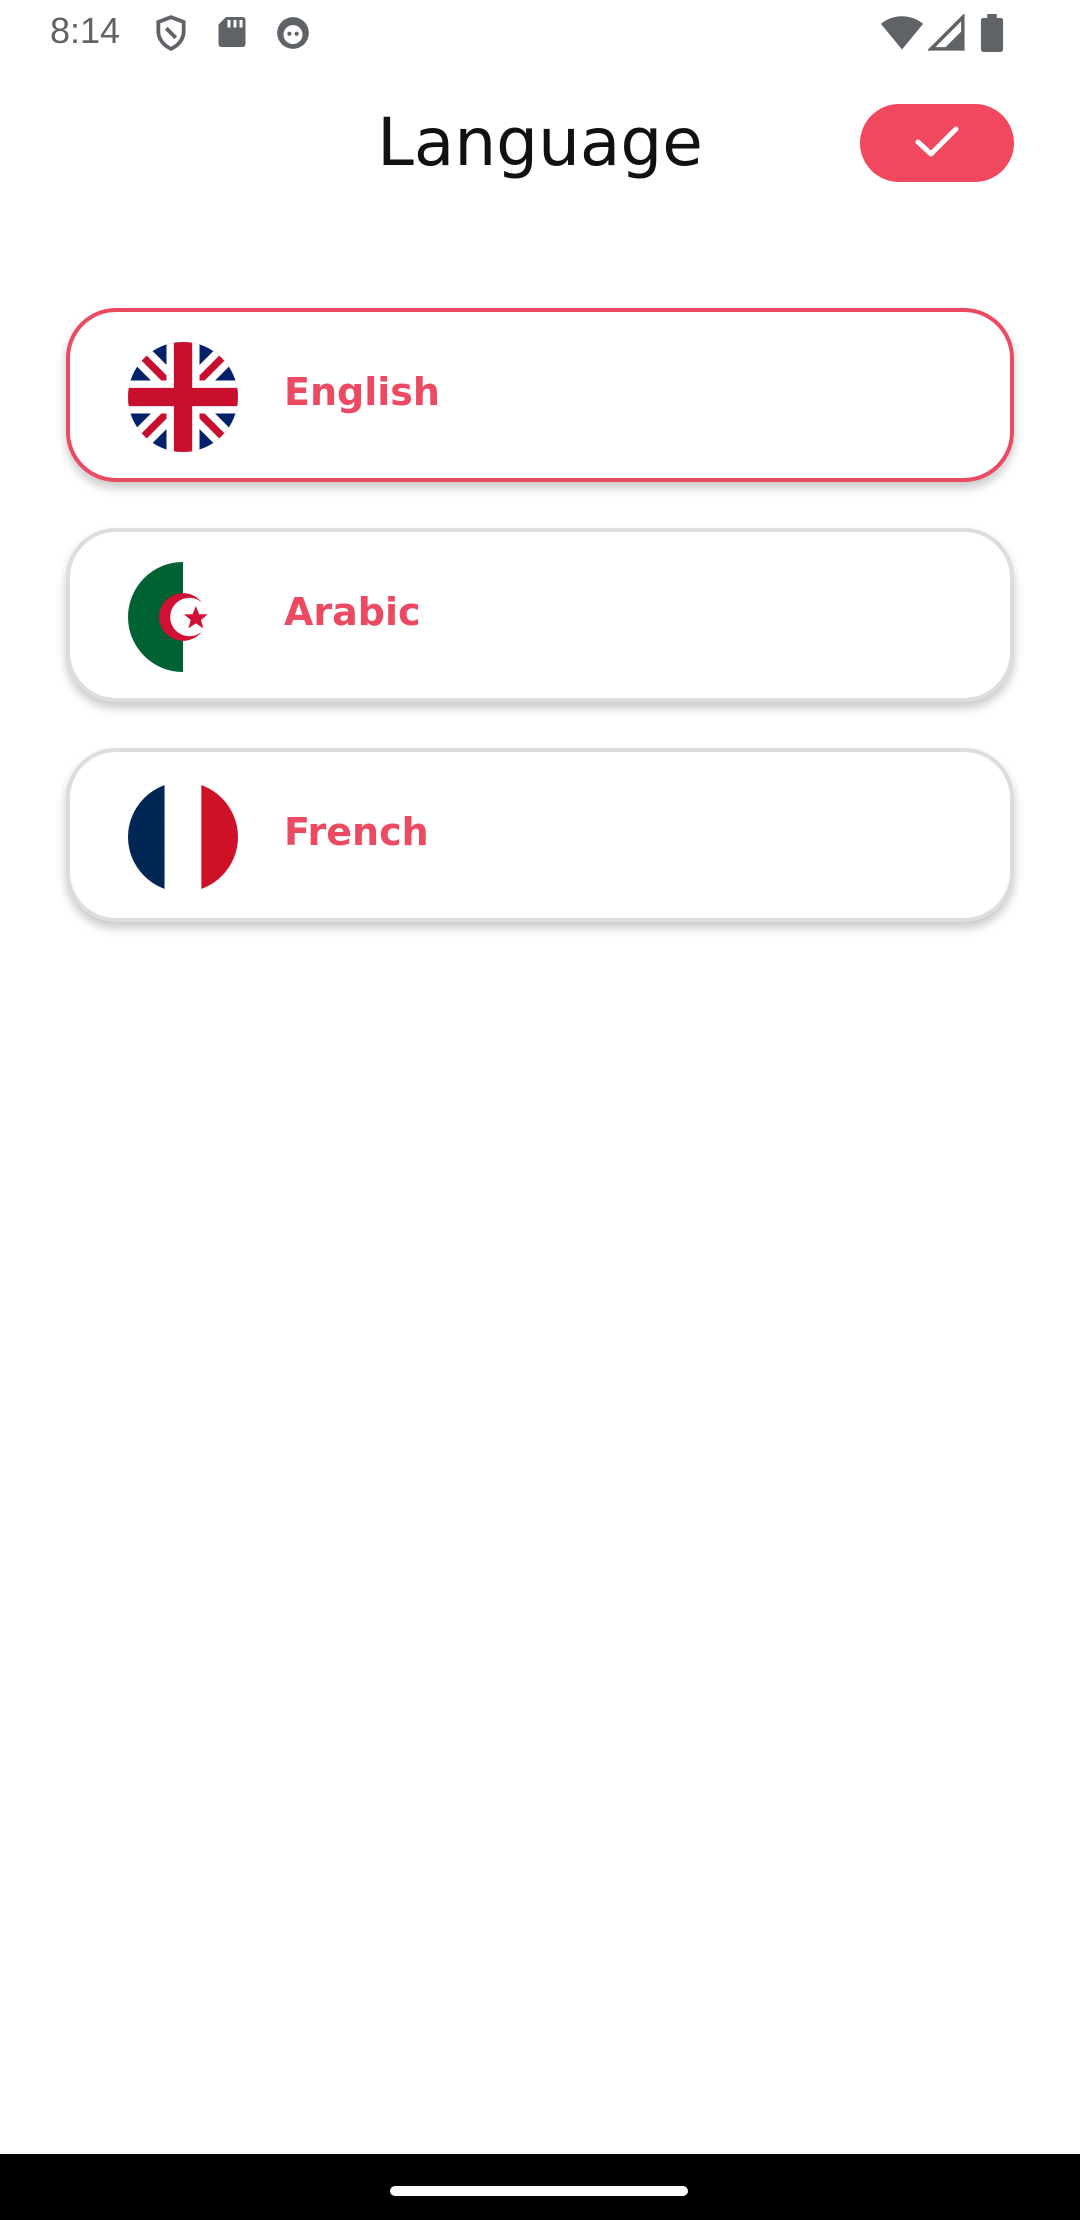 The height and width of the screenshot is (2220, 1080). Describe the element at coordinates (902, 35) in the screenshot. I see `wifi-icon` at that location.